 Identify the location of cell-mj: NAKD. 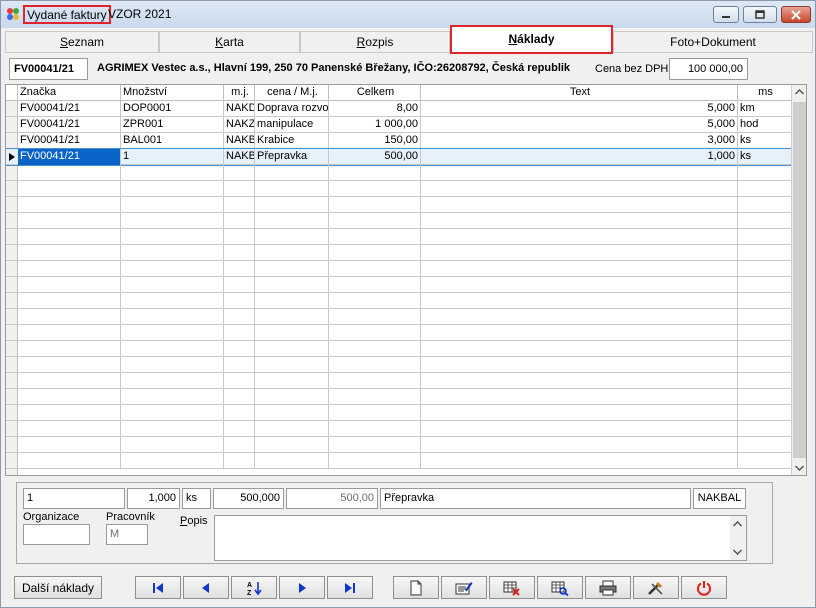
(239, 109).